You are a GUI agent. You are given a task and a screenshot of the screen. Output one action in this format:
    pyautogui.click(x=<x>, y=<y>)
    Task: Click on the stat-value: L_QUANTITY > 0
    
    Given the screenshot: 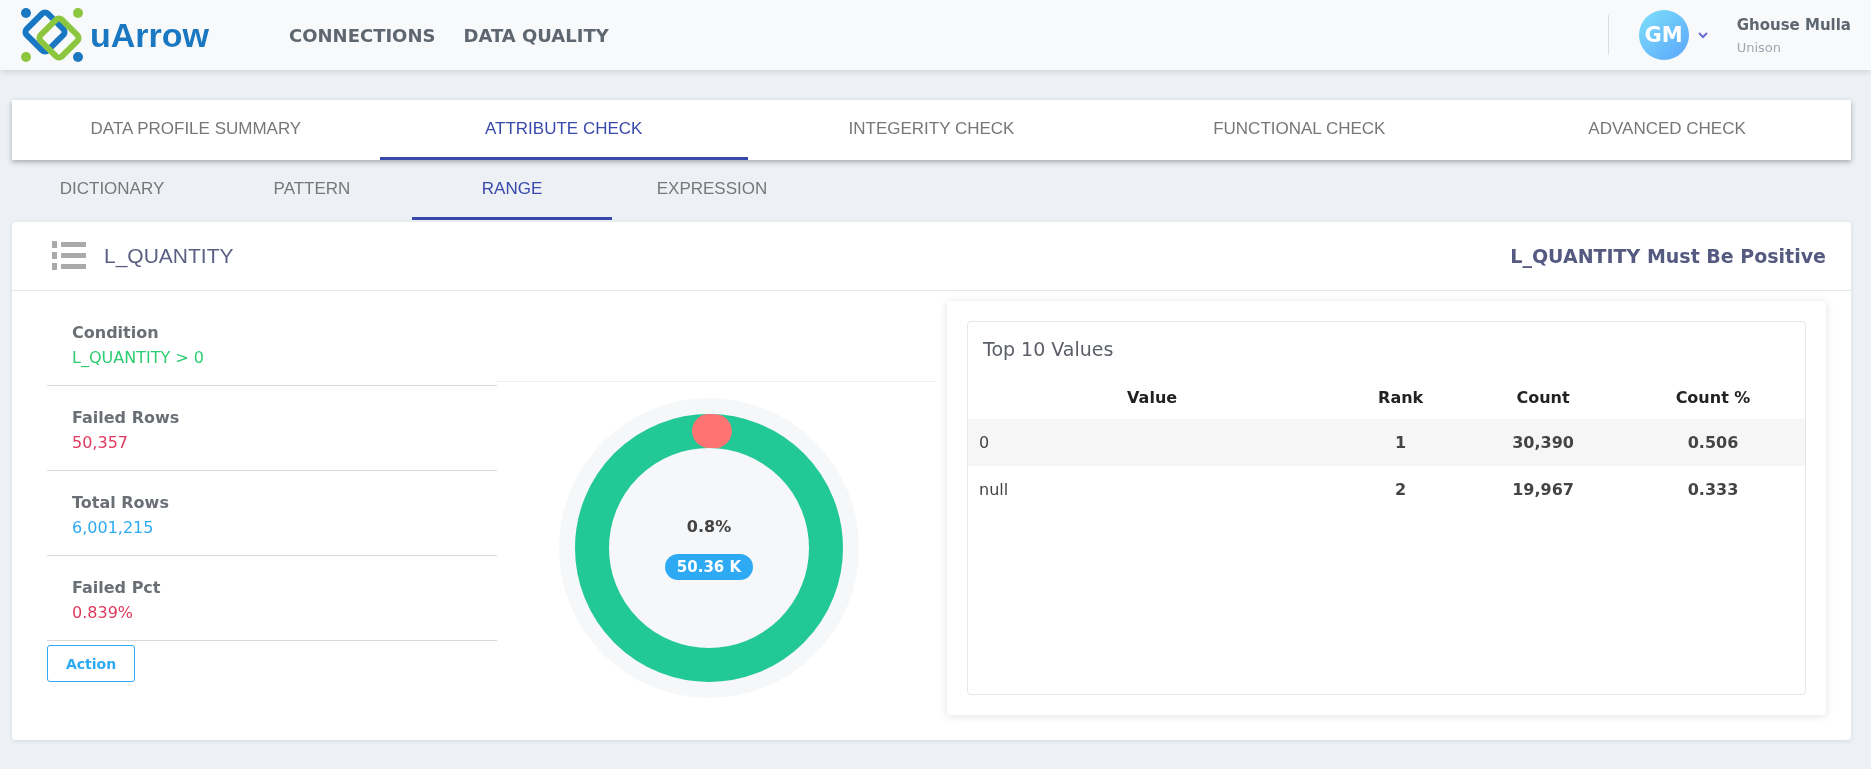 What is the action you would take?
    pyautogui.click(x=138, y=357)
    